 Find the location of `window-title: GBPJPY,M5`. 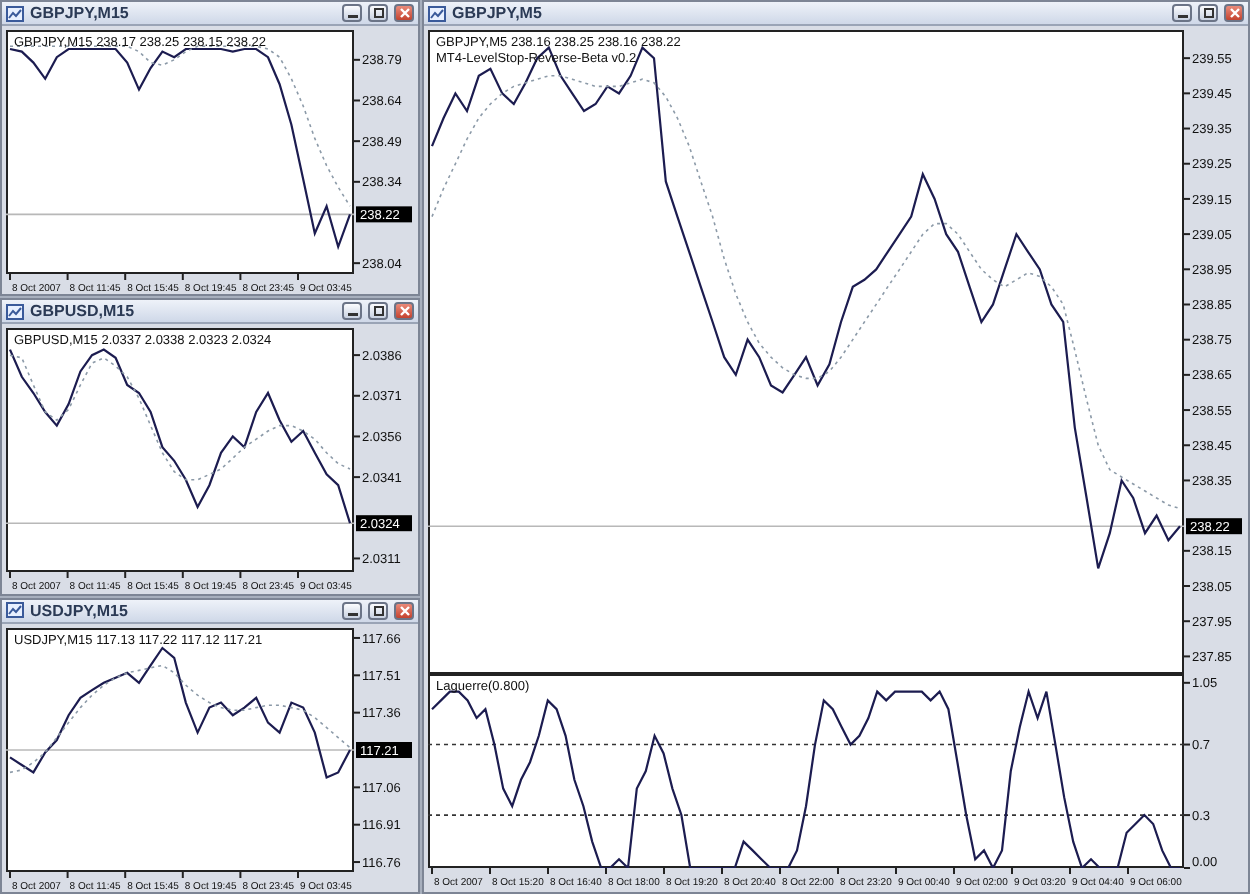

window-title: GBPJPY,M5 is located at coordinates (498, 13).